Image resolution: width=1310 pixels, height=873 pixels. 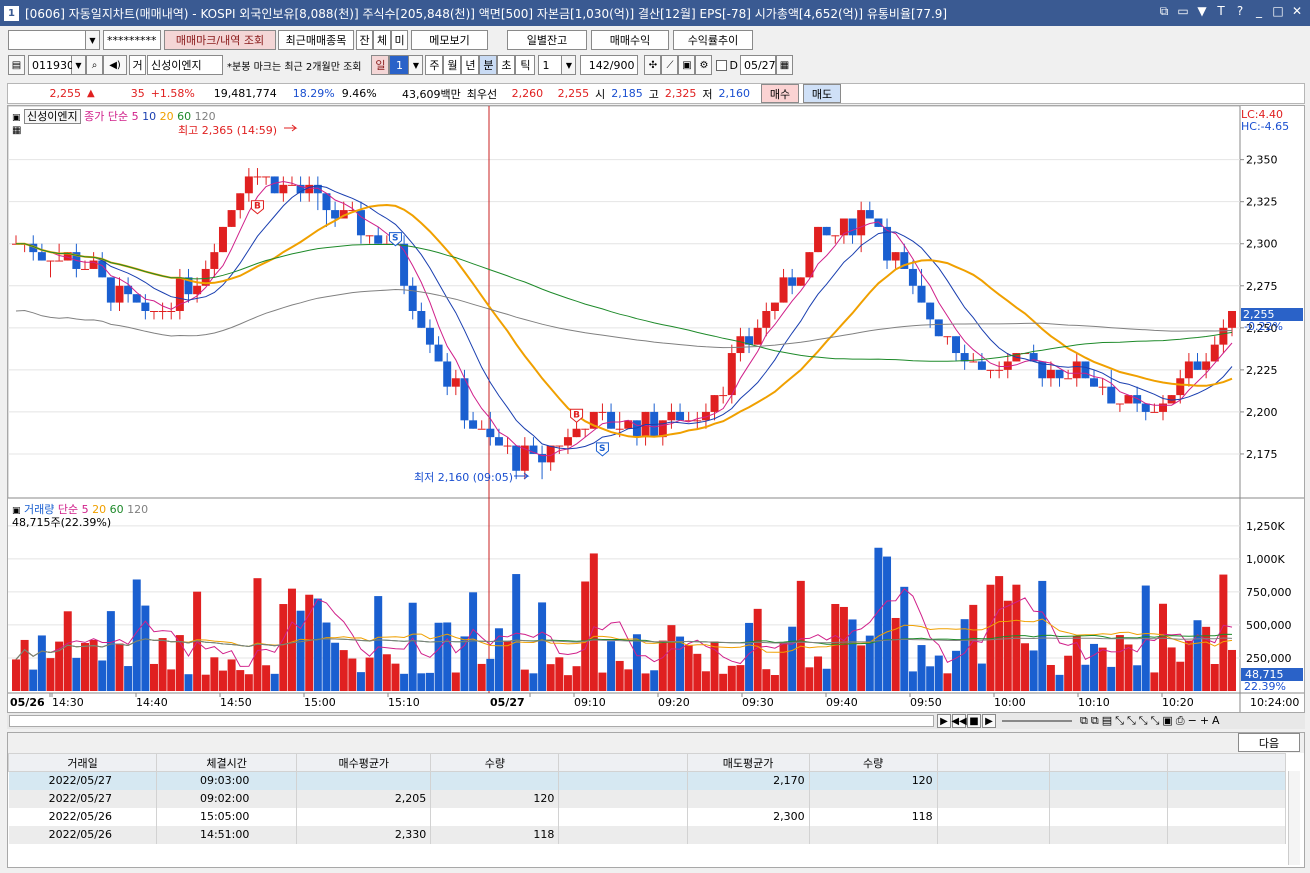 What do you see at coordinates (93, 40) in the screenshot?
I see `account-dropdown-icon: ▼` at bounding box center [93, 40].